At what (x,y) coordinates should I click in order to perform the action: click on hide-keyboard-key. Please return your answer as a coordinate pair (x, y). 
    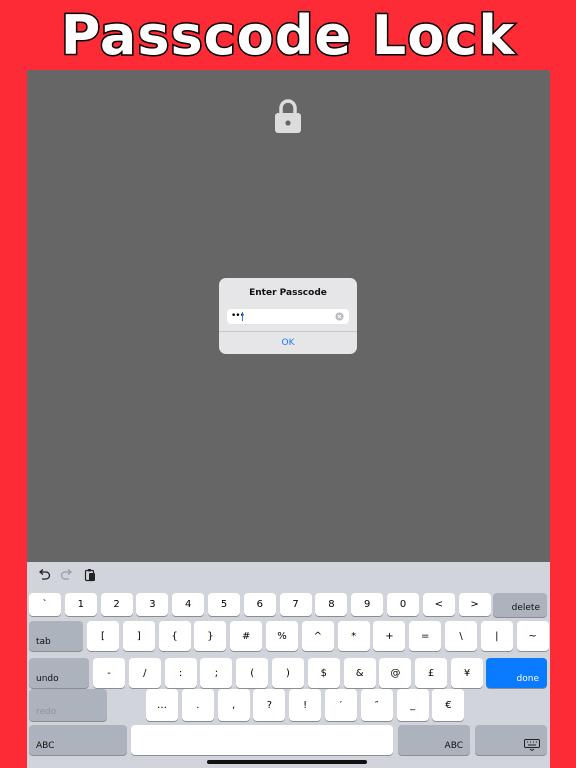
    Looking at the image, I should click on (511, 740).